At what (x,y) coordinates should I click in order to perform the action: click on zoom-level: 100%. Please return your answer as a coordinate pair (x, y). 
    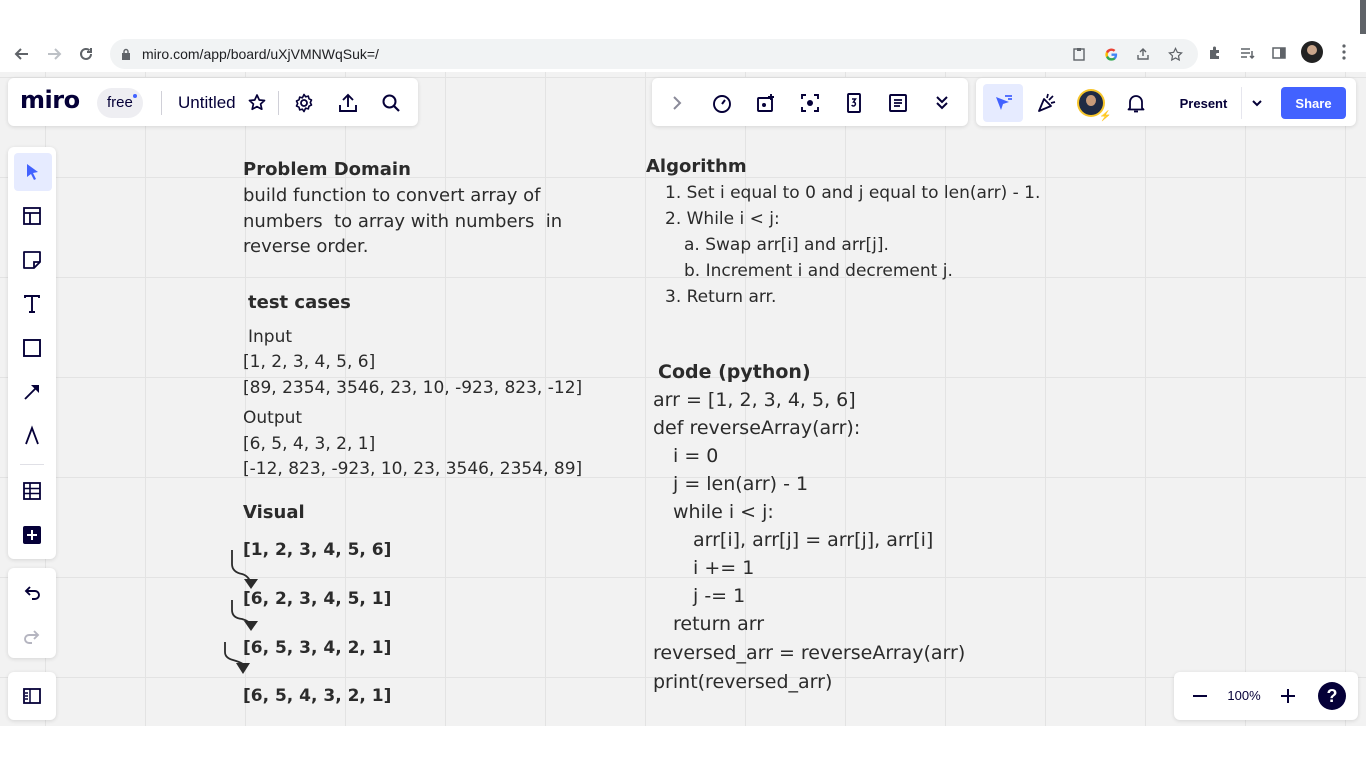
    Looking at the image, I should click on (1244, 695).